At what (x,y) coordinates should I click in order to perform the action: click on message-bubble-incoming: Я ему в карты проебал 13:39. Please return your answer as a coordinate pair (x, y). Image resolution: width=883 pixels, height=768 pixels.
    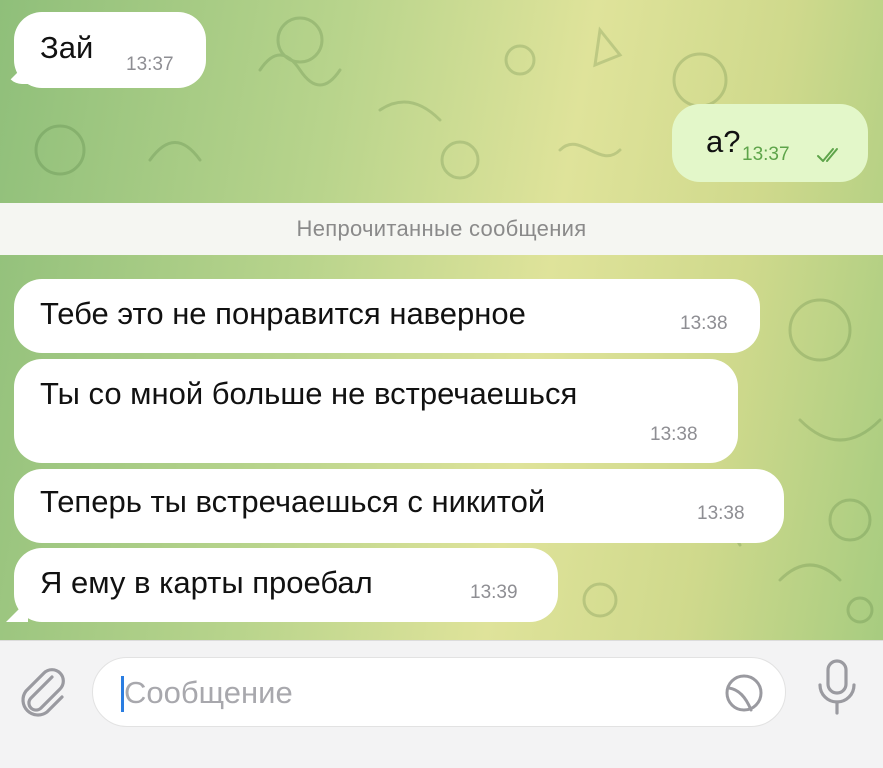
    Looking at the image, I should click on (286, 585).